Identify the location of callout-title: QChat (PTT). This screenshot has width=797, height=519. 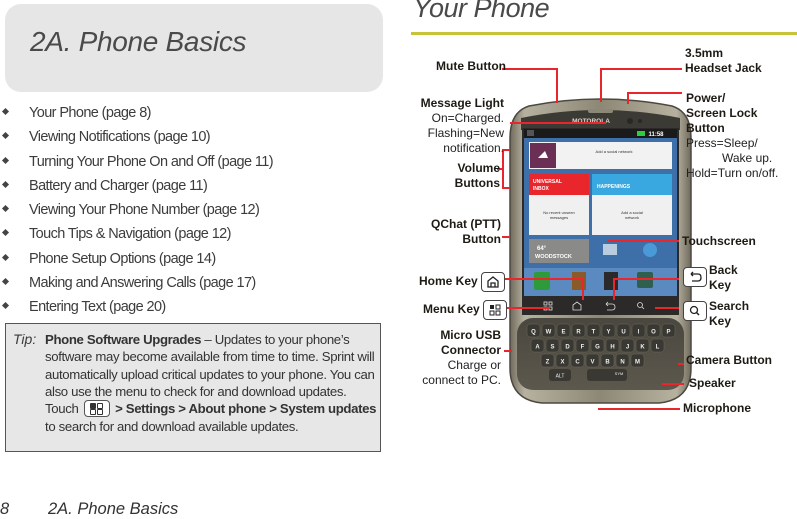
(466, 224).